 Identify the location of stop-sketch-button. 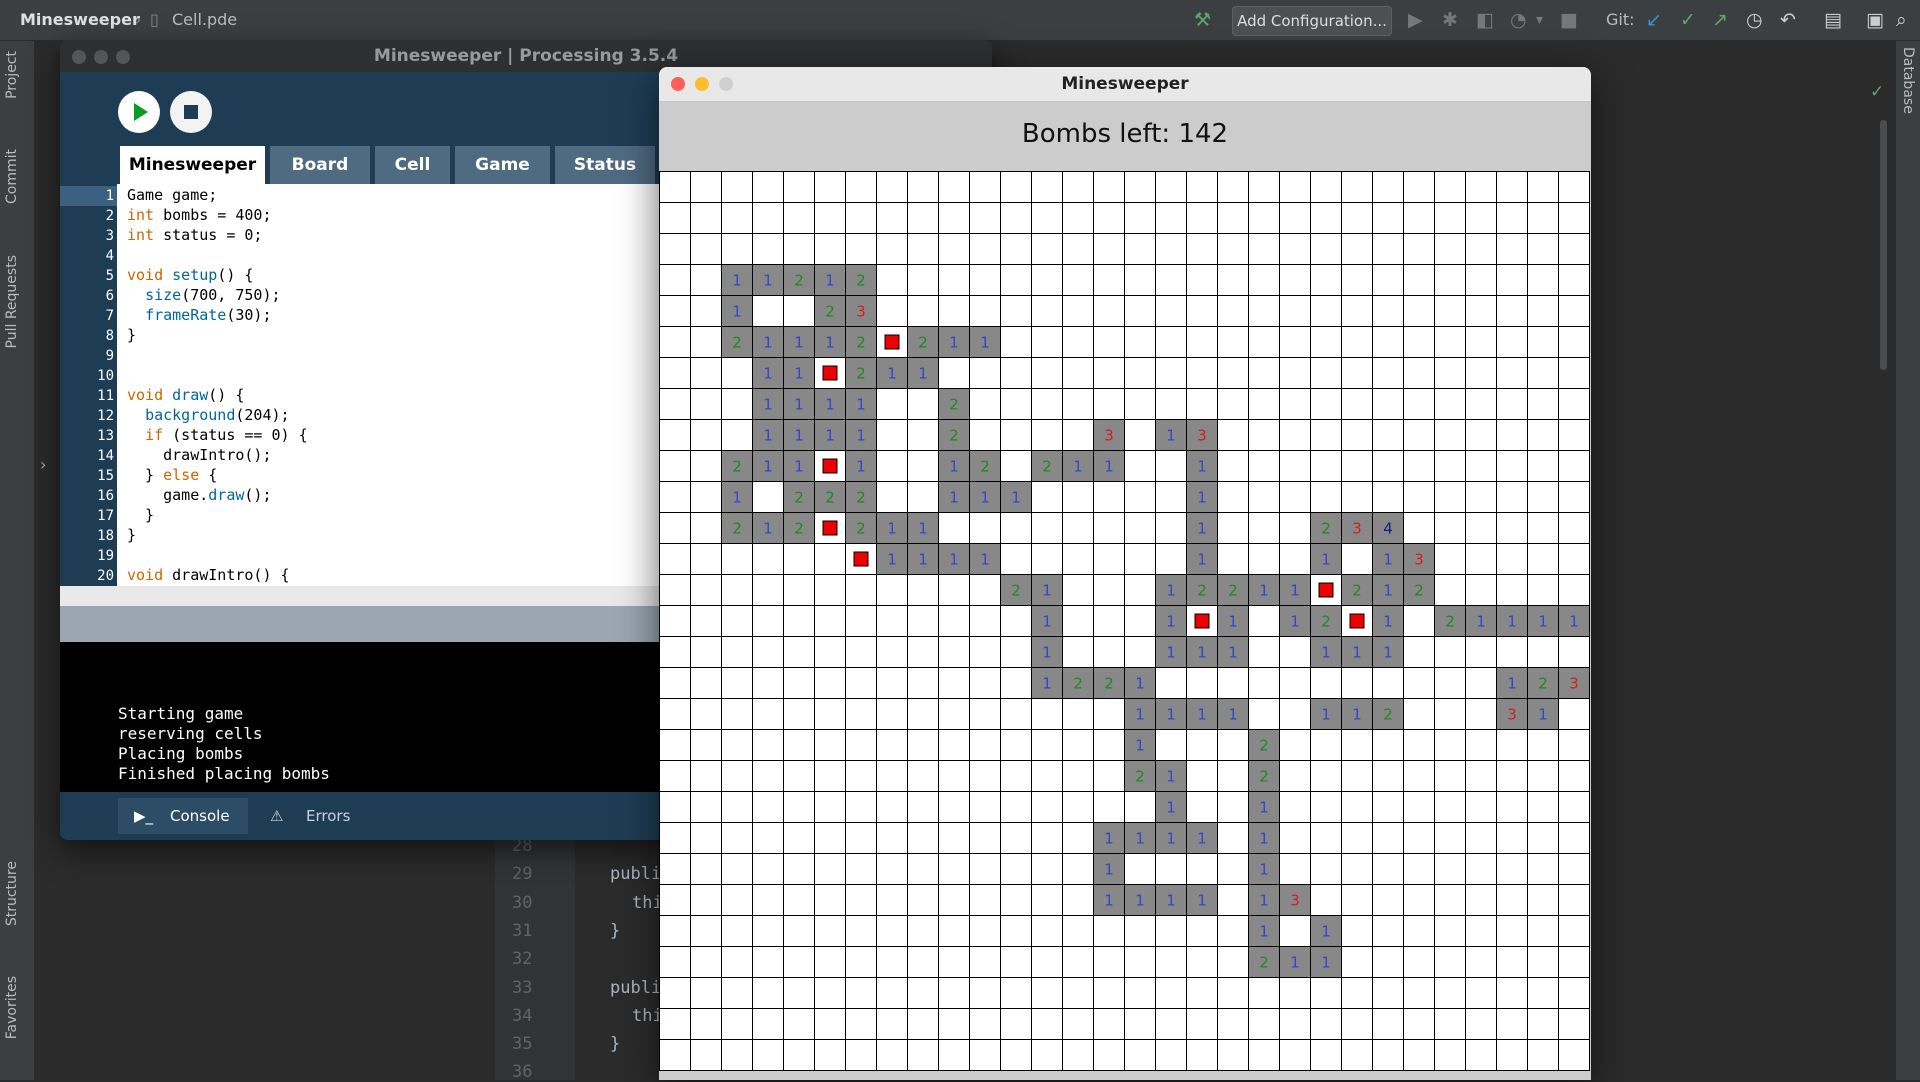
(191, 112).